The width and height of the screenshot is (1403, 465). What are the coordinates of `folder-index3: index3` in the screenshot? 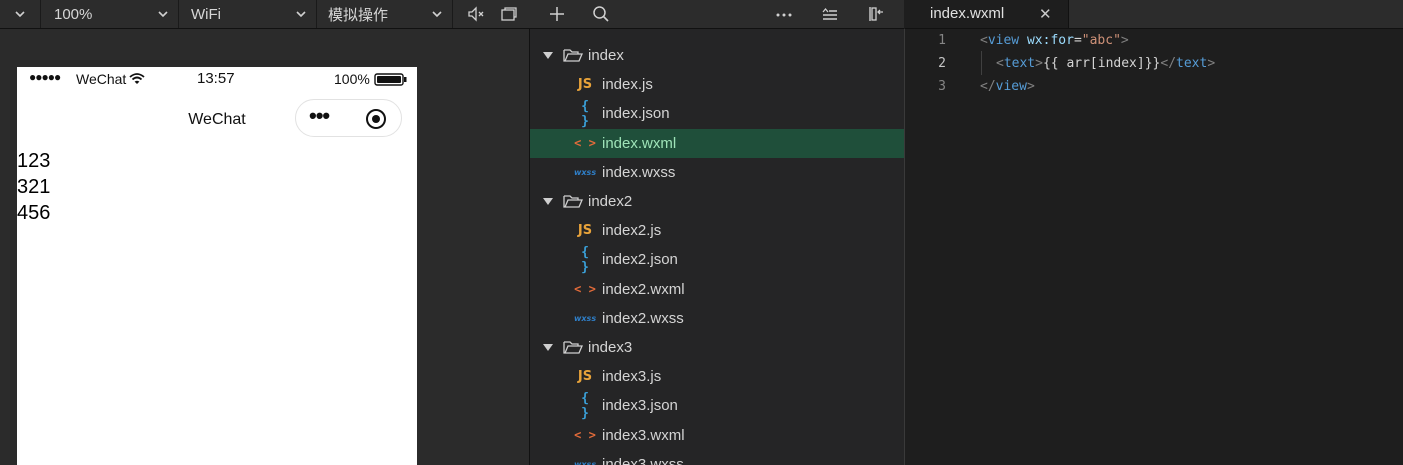 It's located at (717, 347).